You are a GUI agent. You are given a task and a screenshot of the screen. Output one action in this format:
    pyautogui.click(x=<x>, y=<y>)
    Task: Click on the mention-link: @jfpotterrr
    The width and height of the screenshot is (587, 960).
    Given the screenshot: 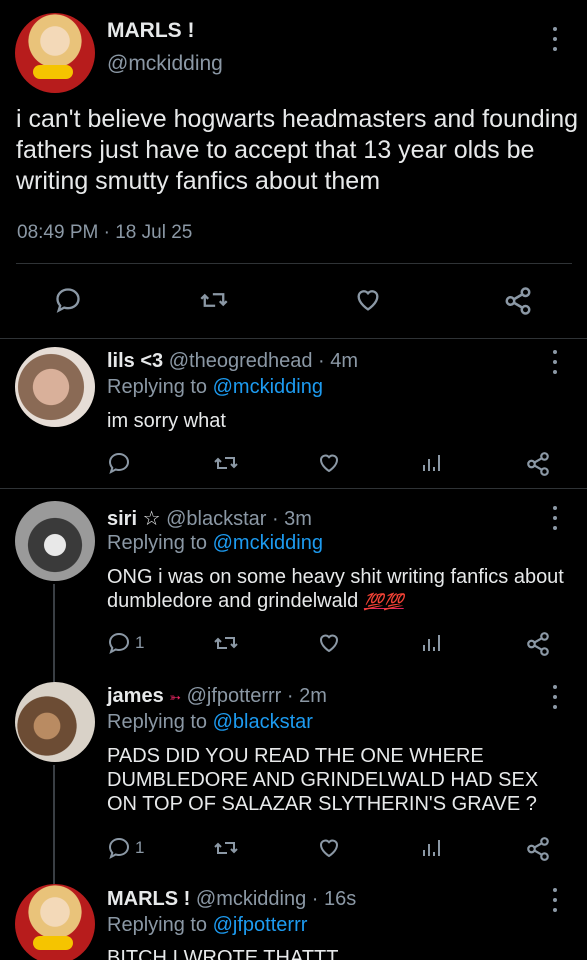 What is the action you would take?
    pyautogui.click(x=260, y=925)
    